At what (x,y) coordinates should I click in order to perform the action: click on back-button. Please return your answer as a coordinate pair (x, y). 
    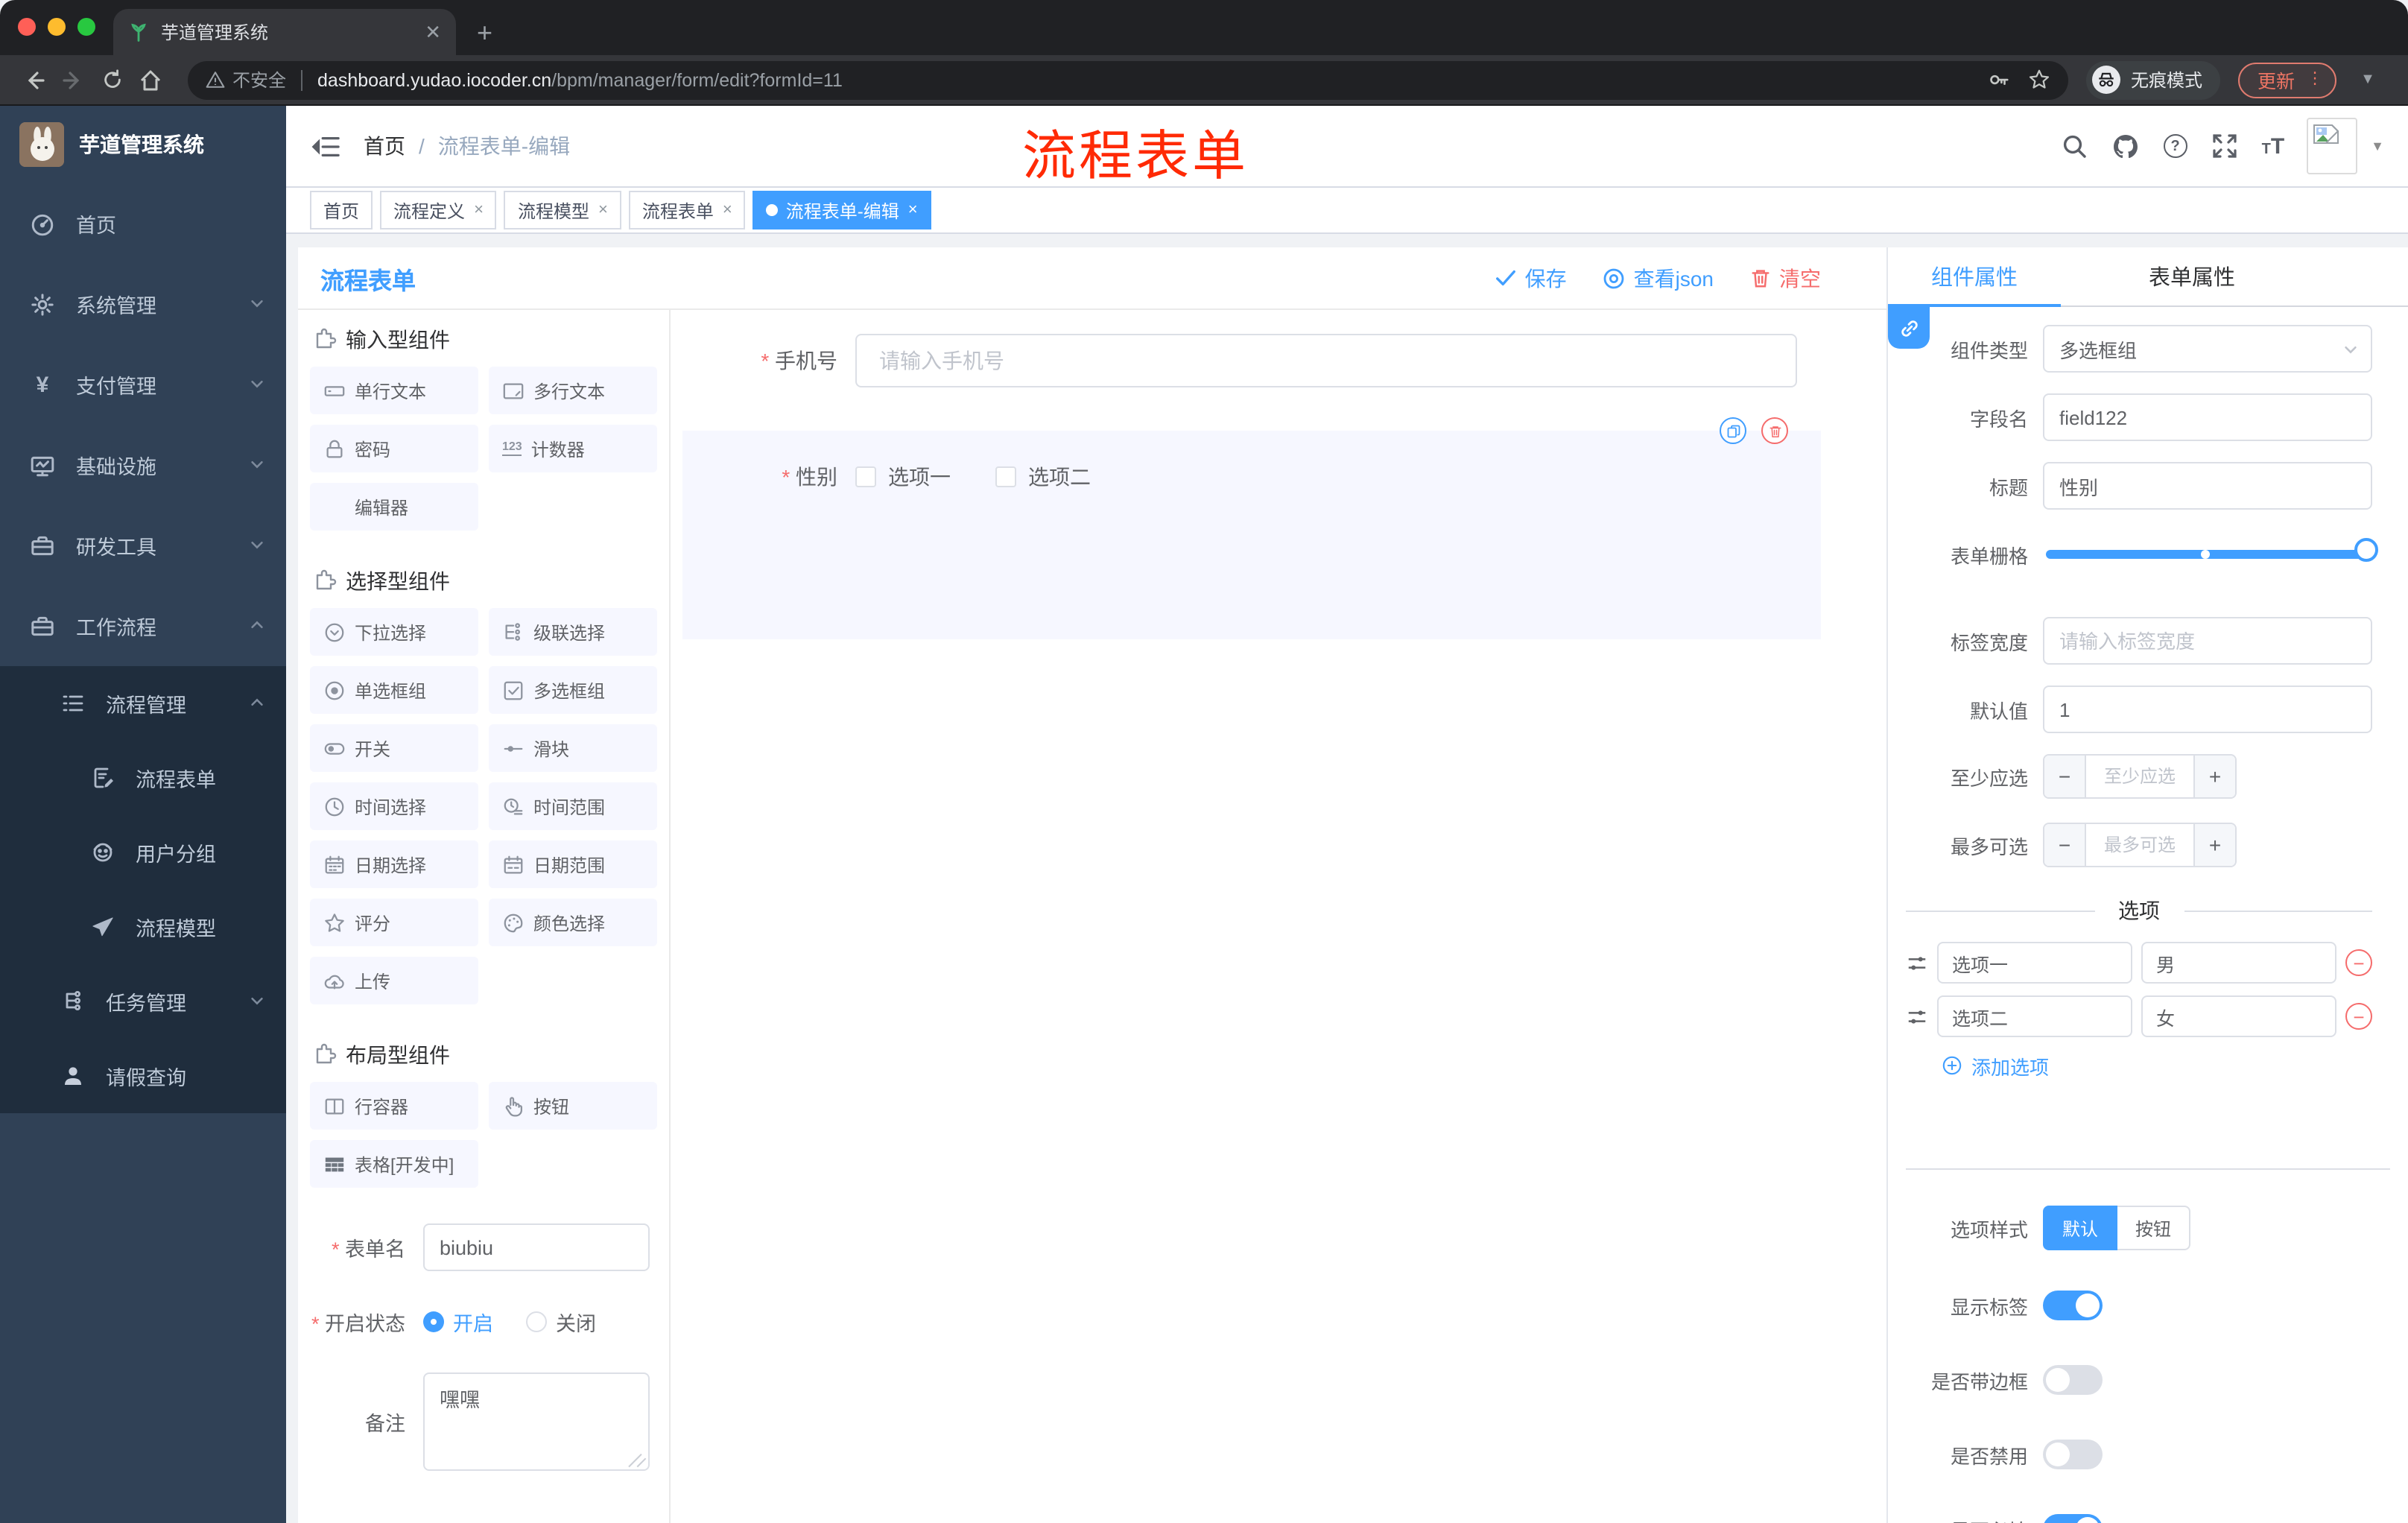
    Looking at the image, I should click on (34, 80).